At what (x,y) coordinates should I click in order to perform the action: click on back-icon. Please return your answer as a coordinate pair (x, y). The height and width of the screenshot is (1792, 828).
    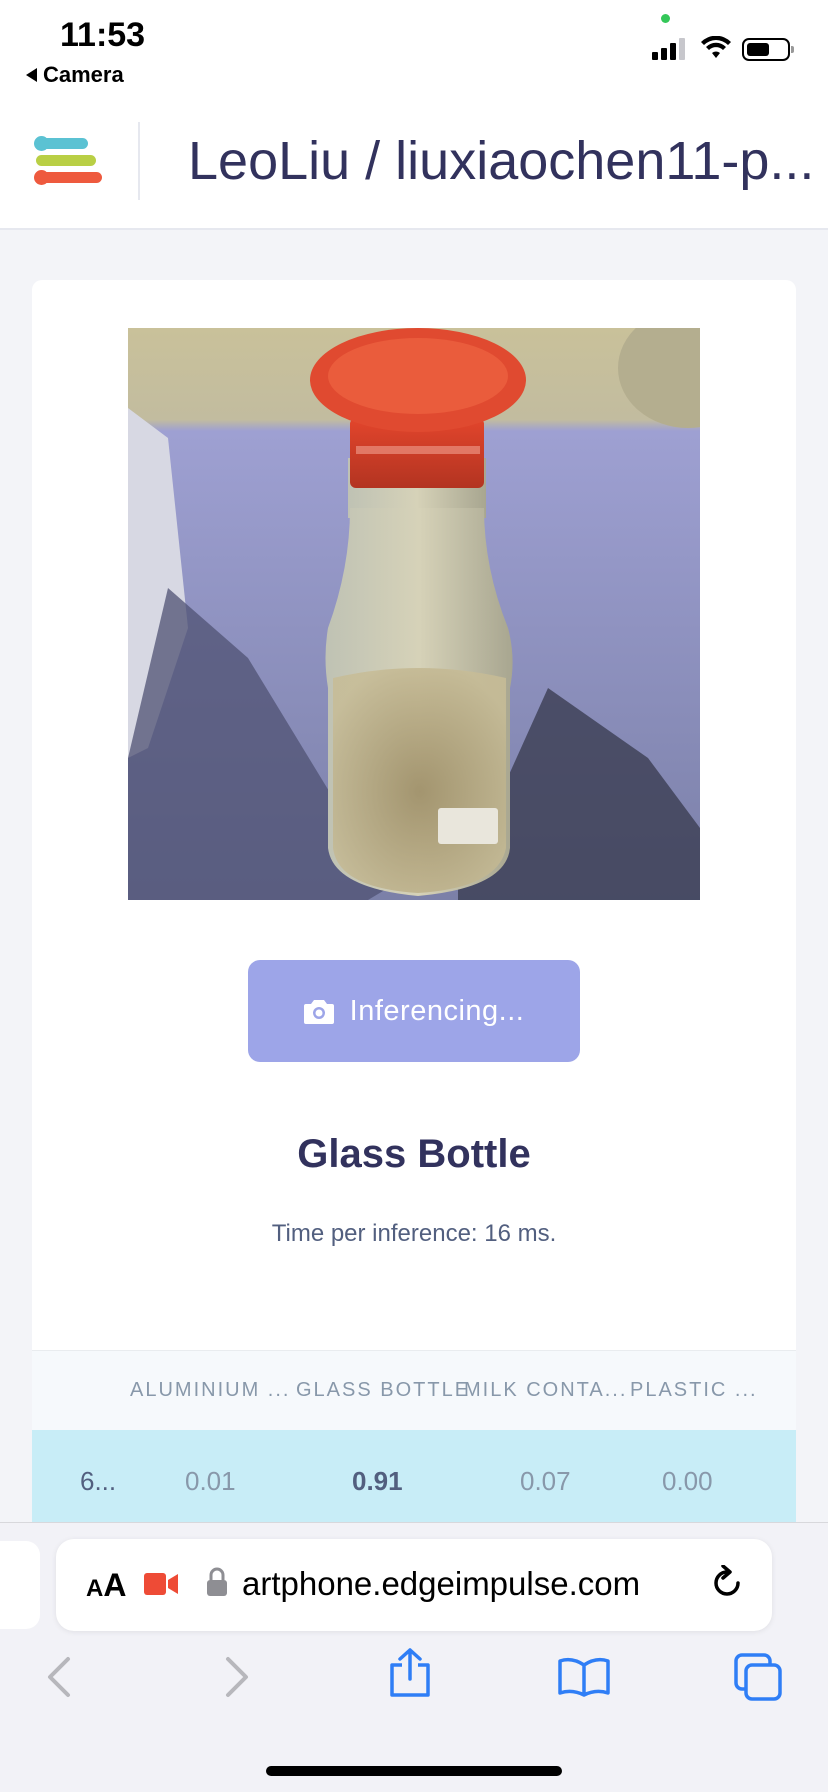
    Looking at the image, I should click on (59, 1677).